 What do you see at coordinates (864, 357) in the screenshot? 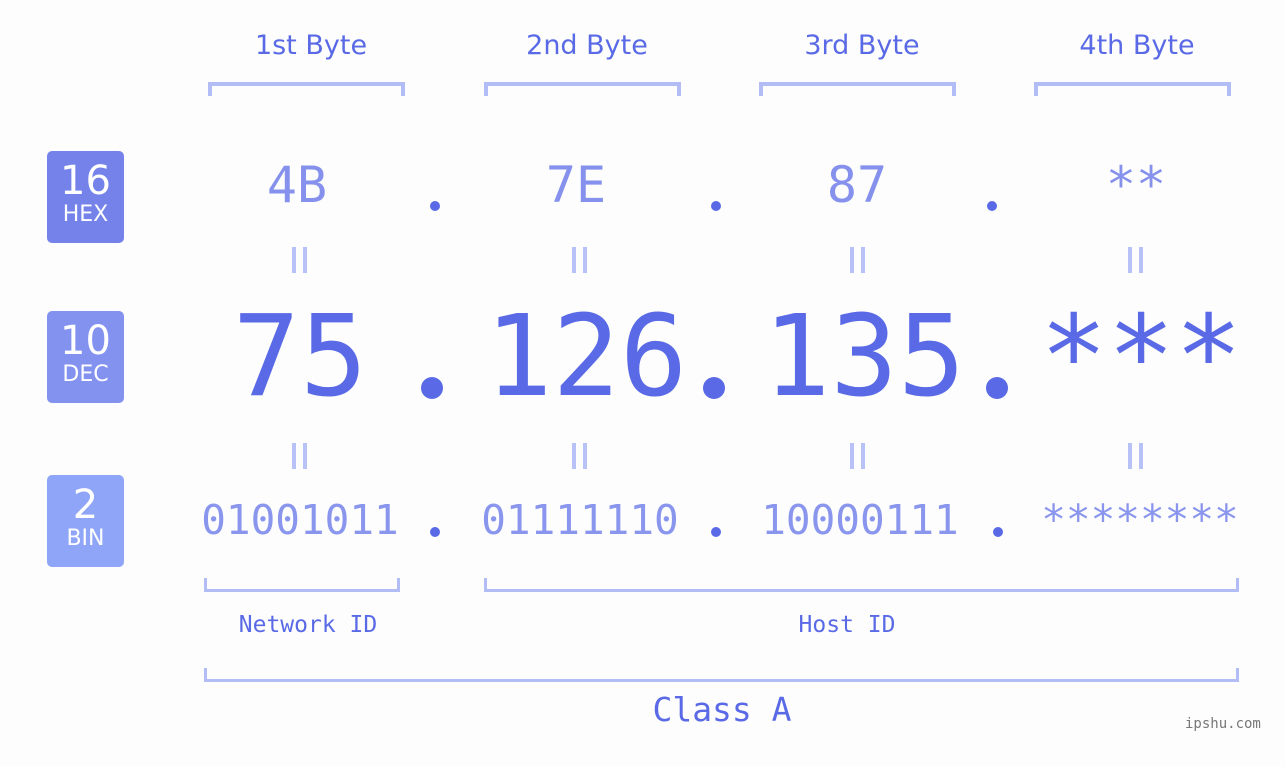
I see `dec-byte-3: 135` at bounding box center [864, 357].